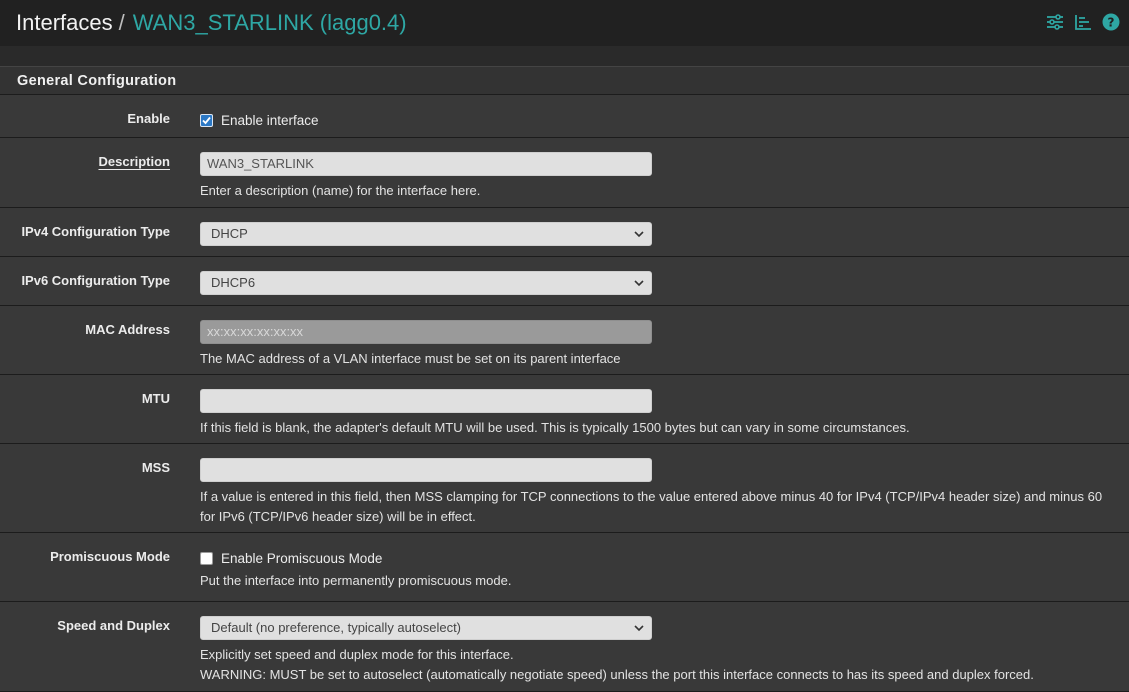 This screenshot has height=692, width=1129. Describe the element at coordinates (155, 398) in the screenshot. I see `mtu-label: MTU` at that location.